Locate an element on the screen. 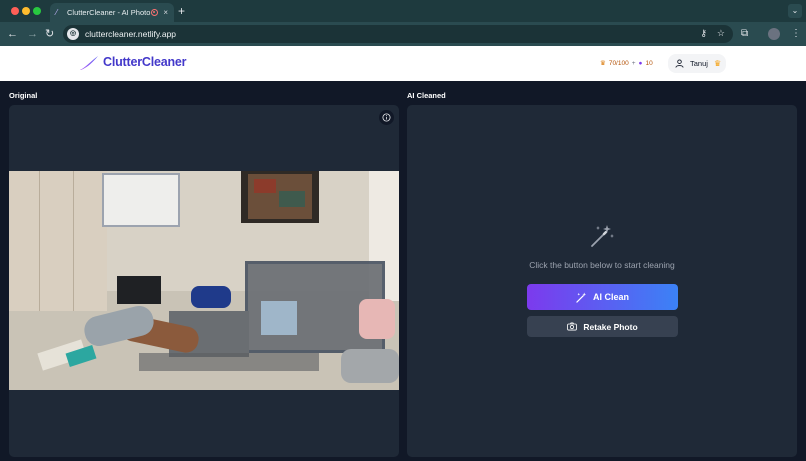  app-header: ClutterCleaner ♛ 70/100 + ● 10 Tanuj ♛ is located at coordinates (403, 63).